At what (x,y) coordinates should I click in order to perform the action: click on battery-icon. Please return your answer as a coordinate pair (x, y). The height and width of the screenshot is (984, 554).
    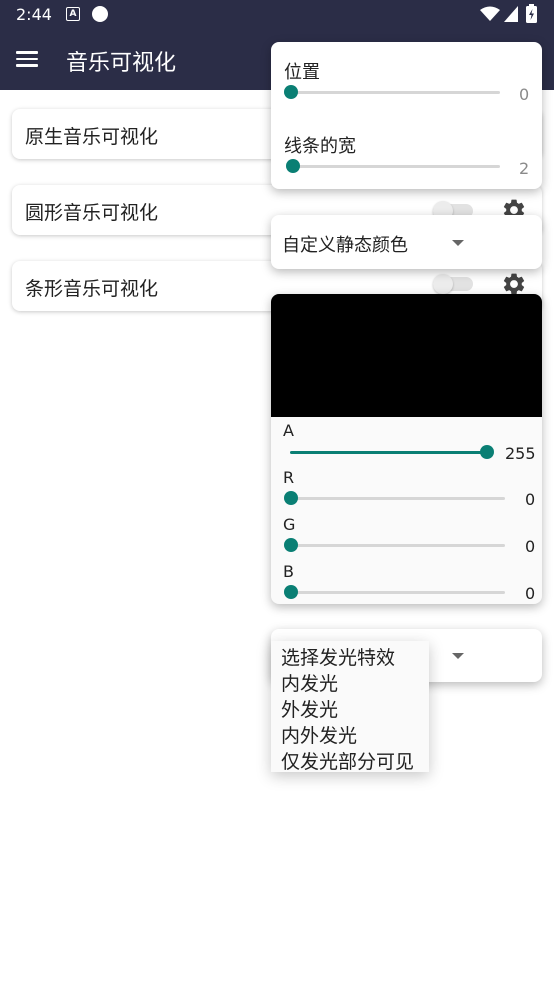
    Looking at the image, I should click on (531, 13).